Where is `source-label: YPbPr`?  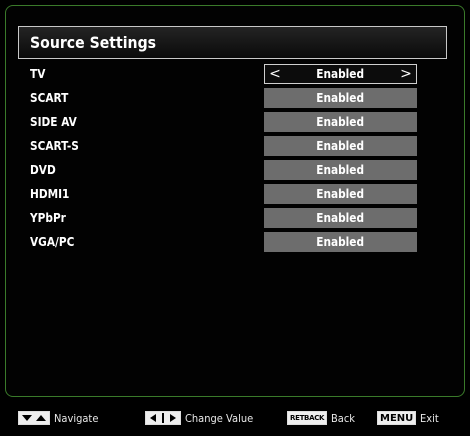 source-label: YPbPr is located at coordinates (48, 218).